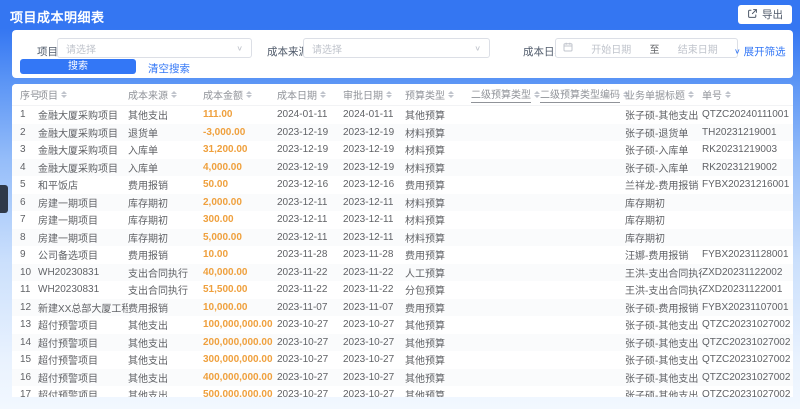  I want to click on cost-source-select-placeholder: 请选择, so click(327, 50).